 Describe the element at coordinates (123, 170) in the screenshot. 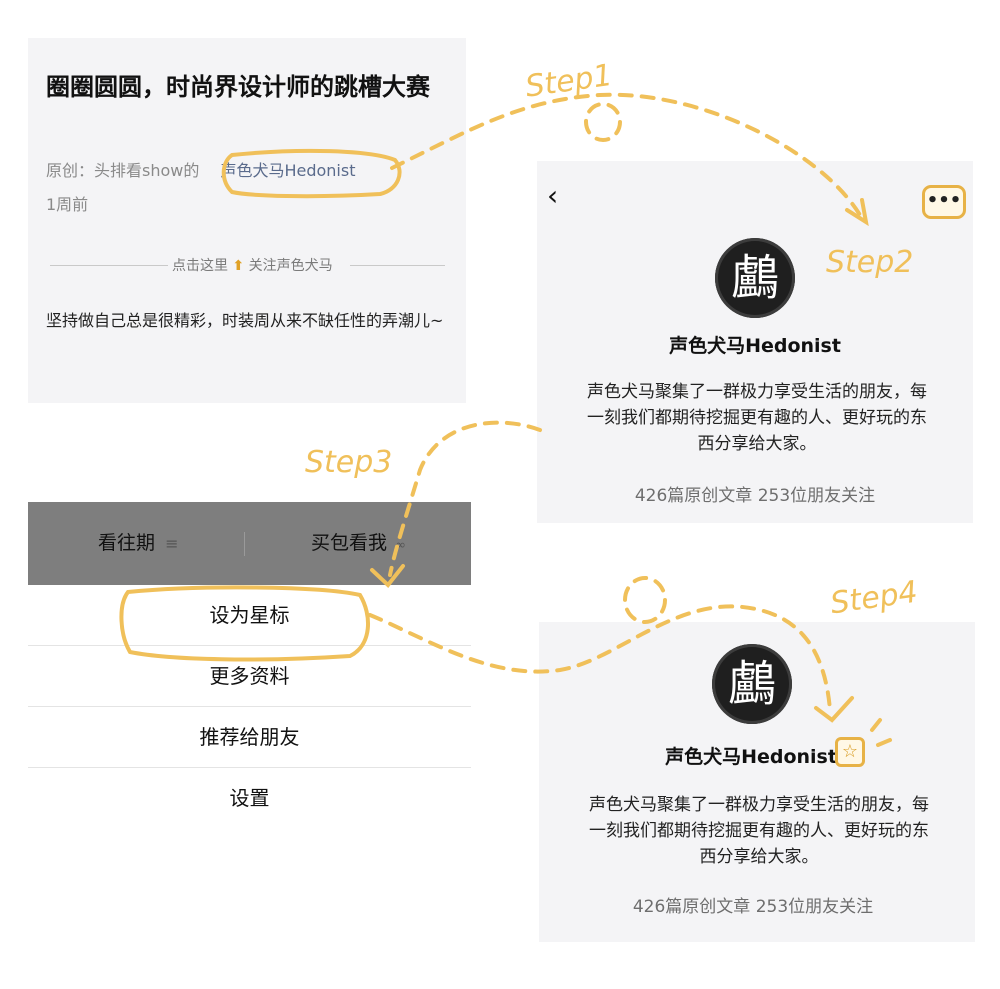

I see `article-meta-prefix: 原创：头排看show的` at that location.